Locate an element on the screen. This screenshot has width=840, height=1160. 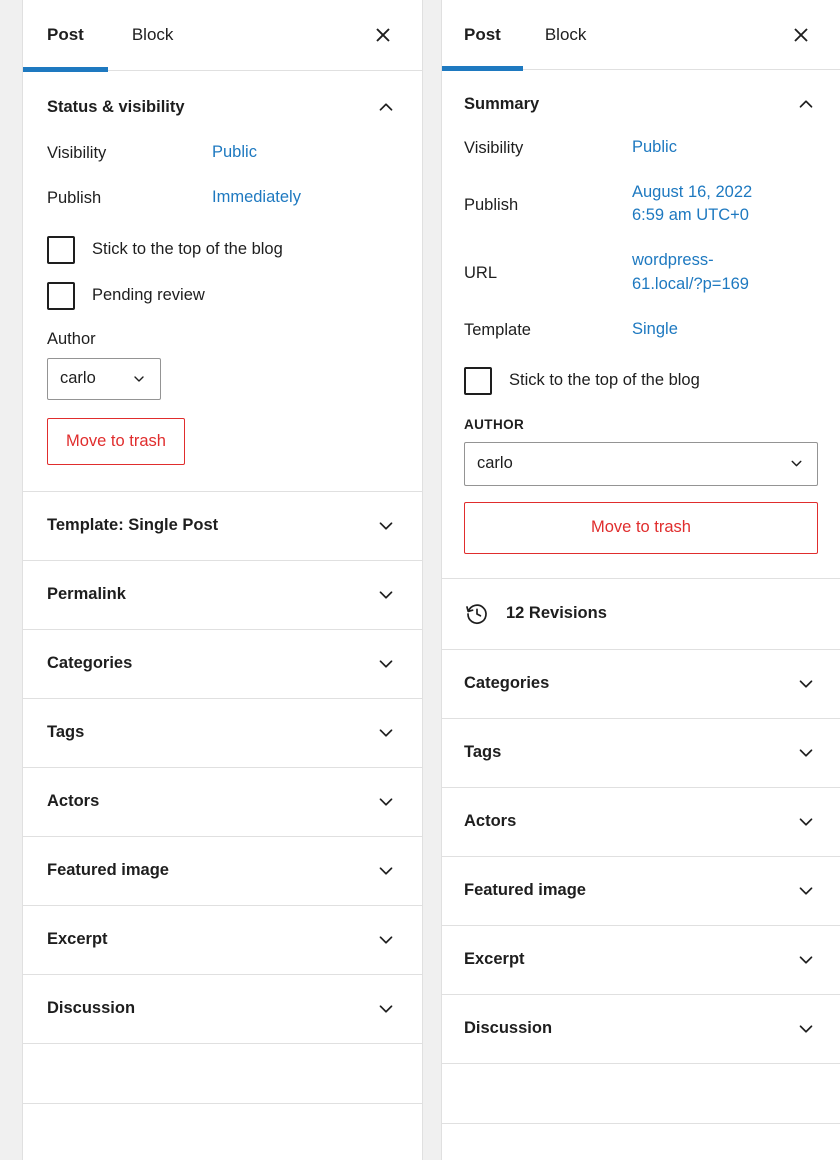
section-permalink-title: Permalink is located at coordinates (86, 594).